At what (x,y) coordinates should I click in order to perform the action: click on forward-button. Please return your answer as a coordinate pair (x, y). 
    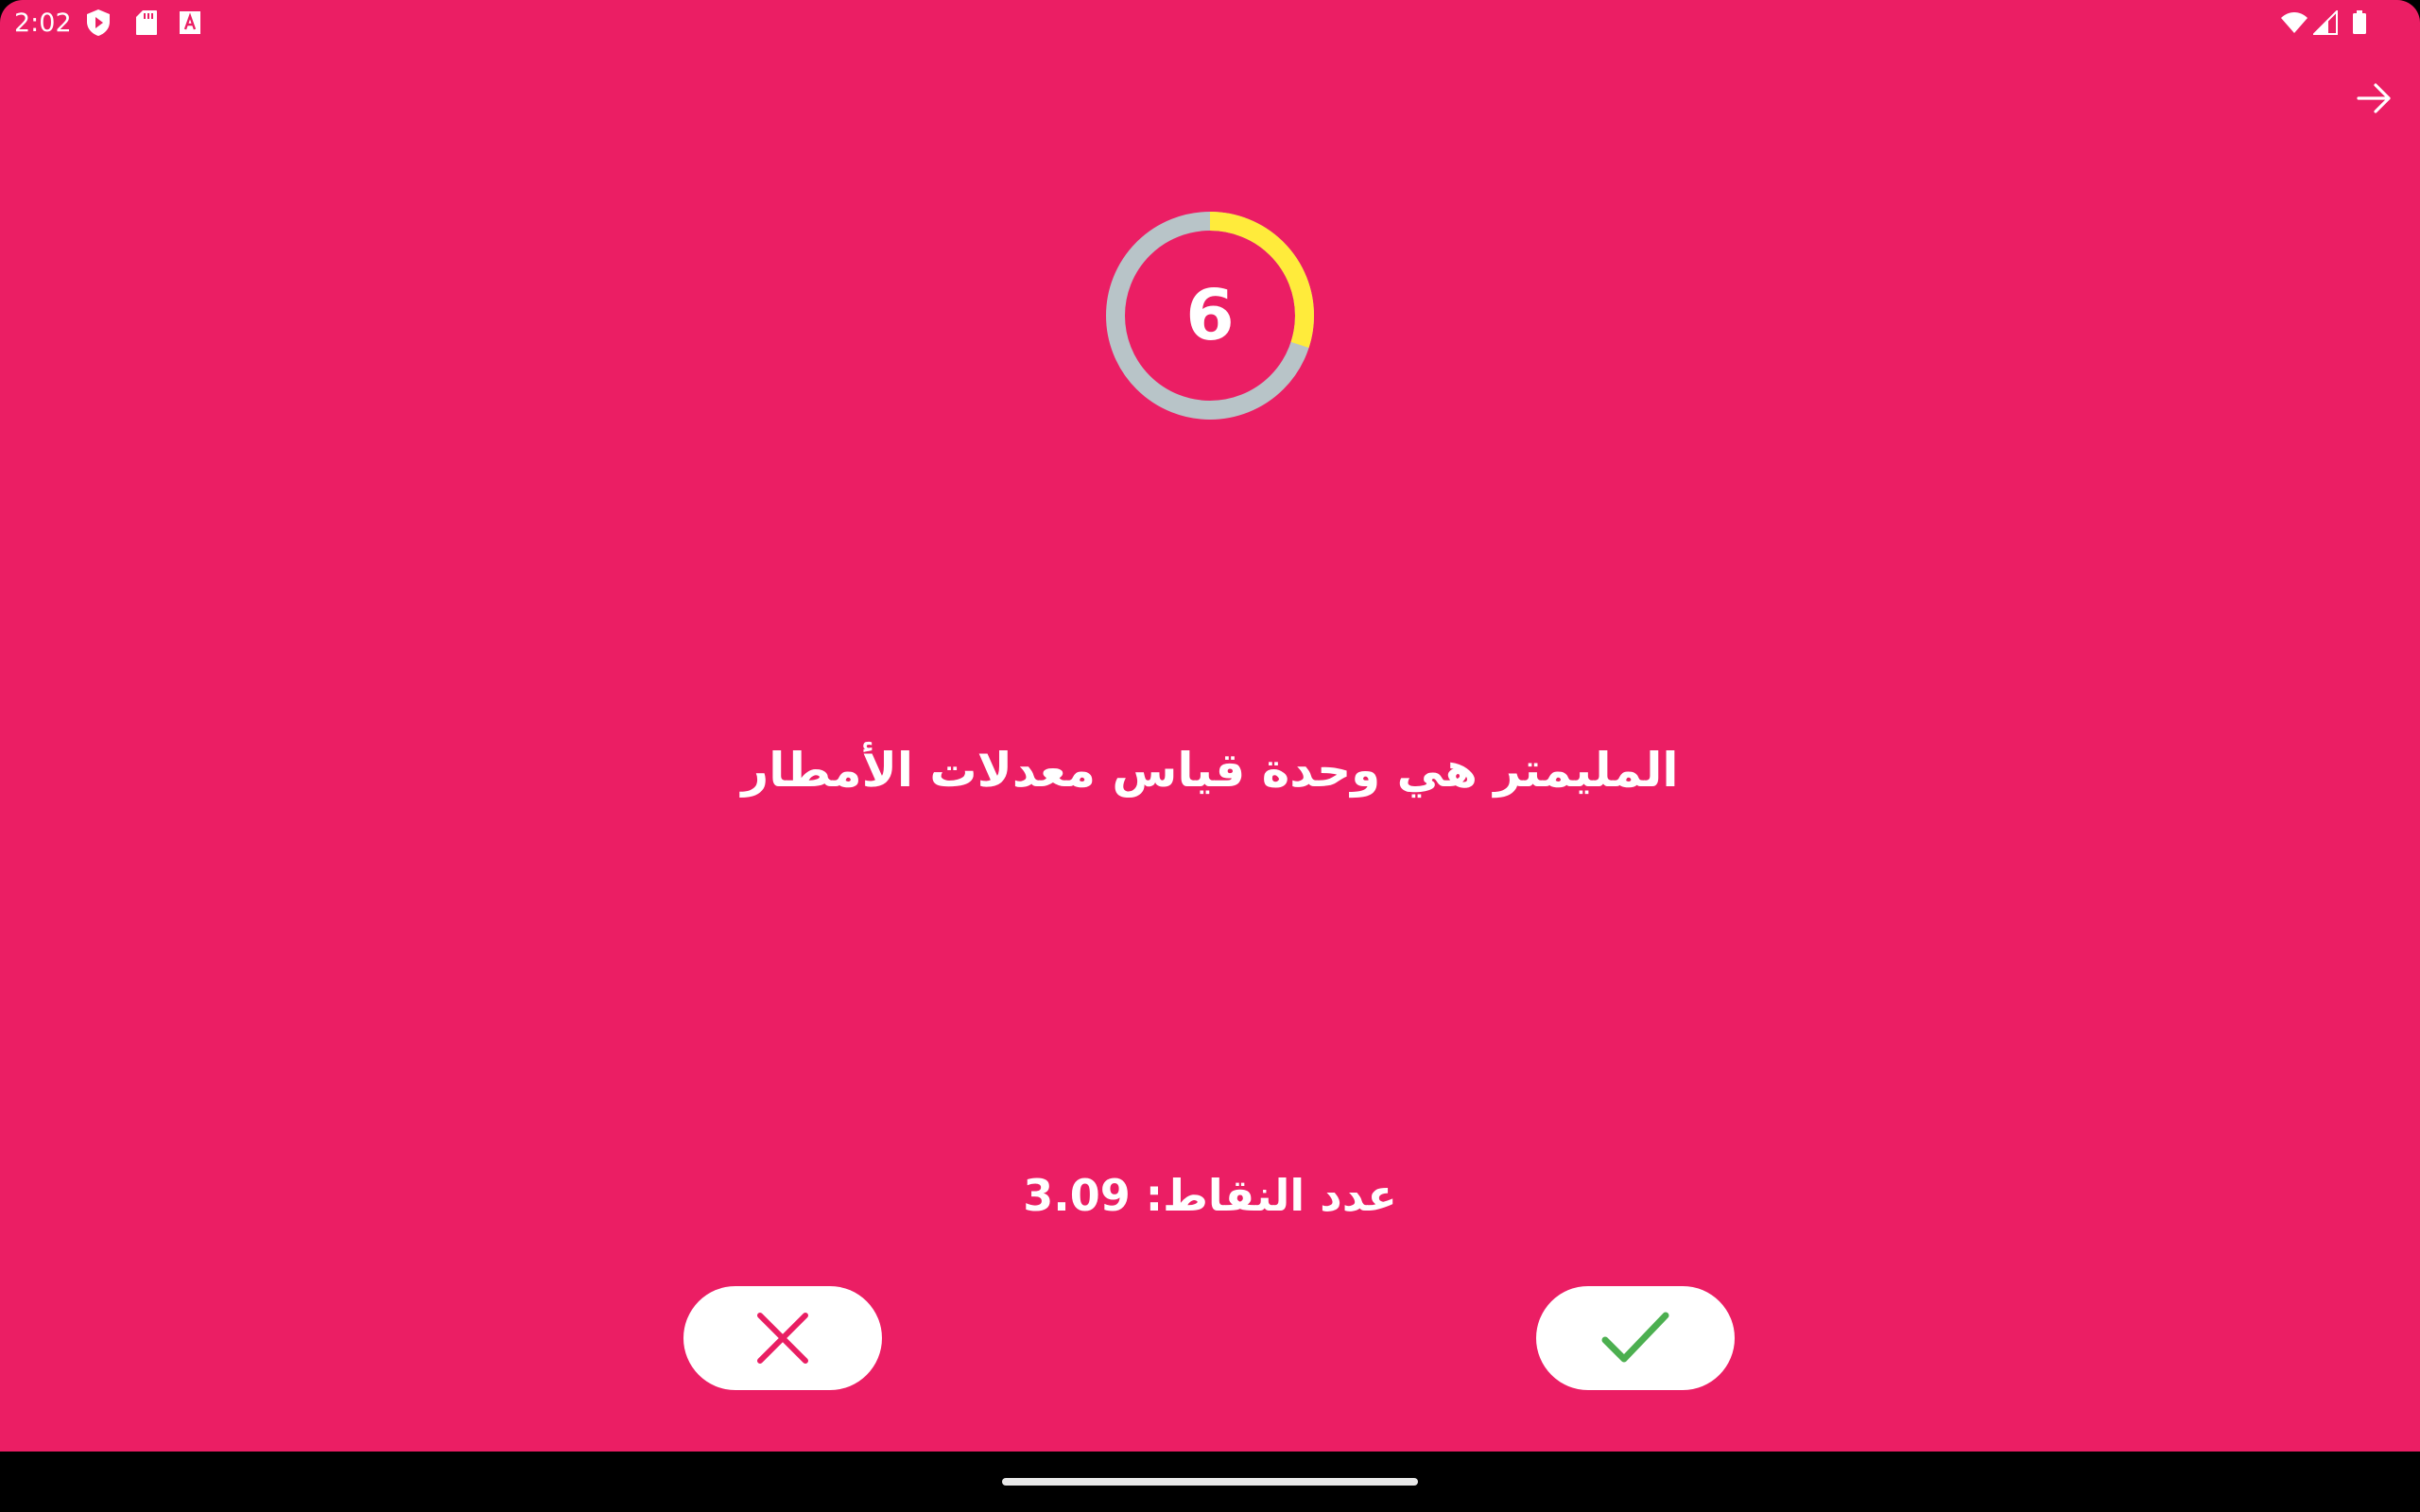
    Looking at the image, I should click on (2374, 98).